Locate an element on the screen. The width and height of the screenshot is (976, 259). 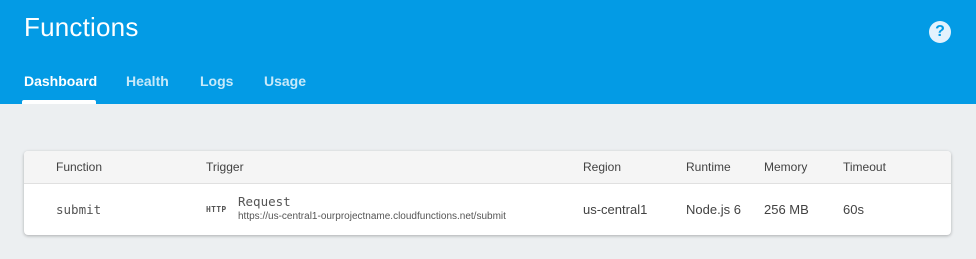
tab-health: Health is located at coordinates (147, 81).